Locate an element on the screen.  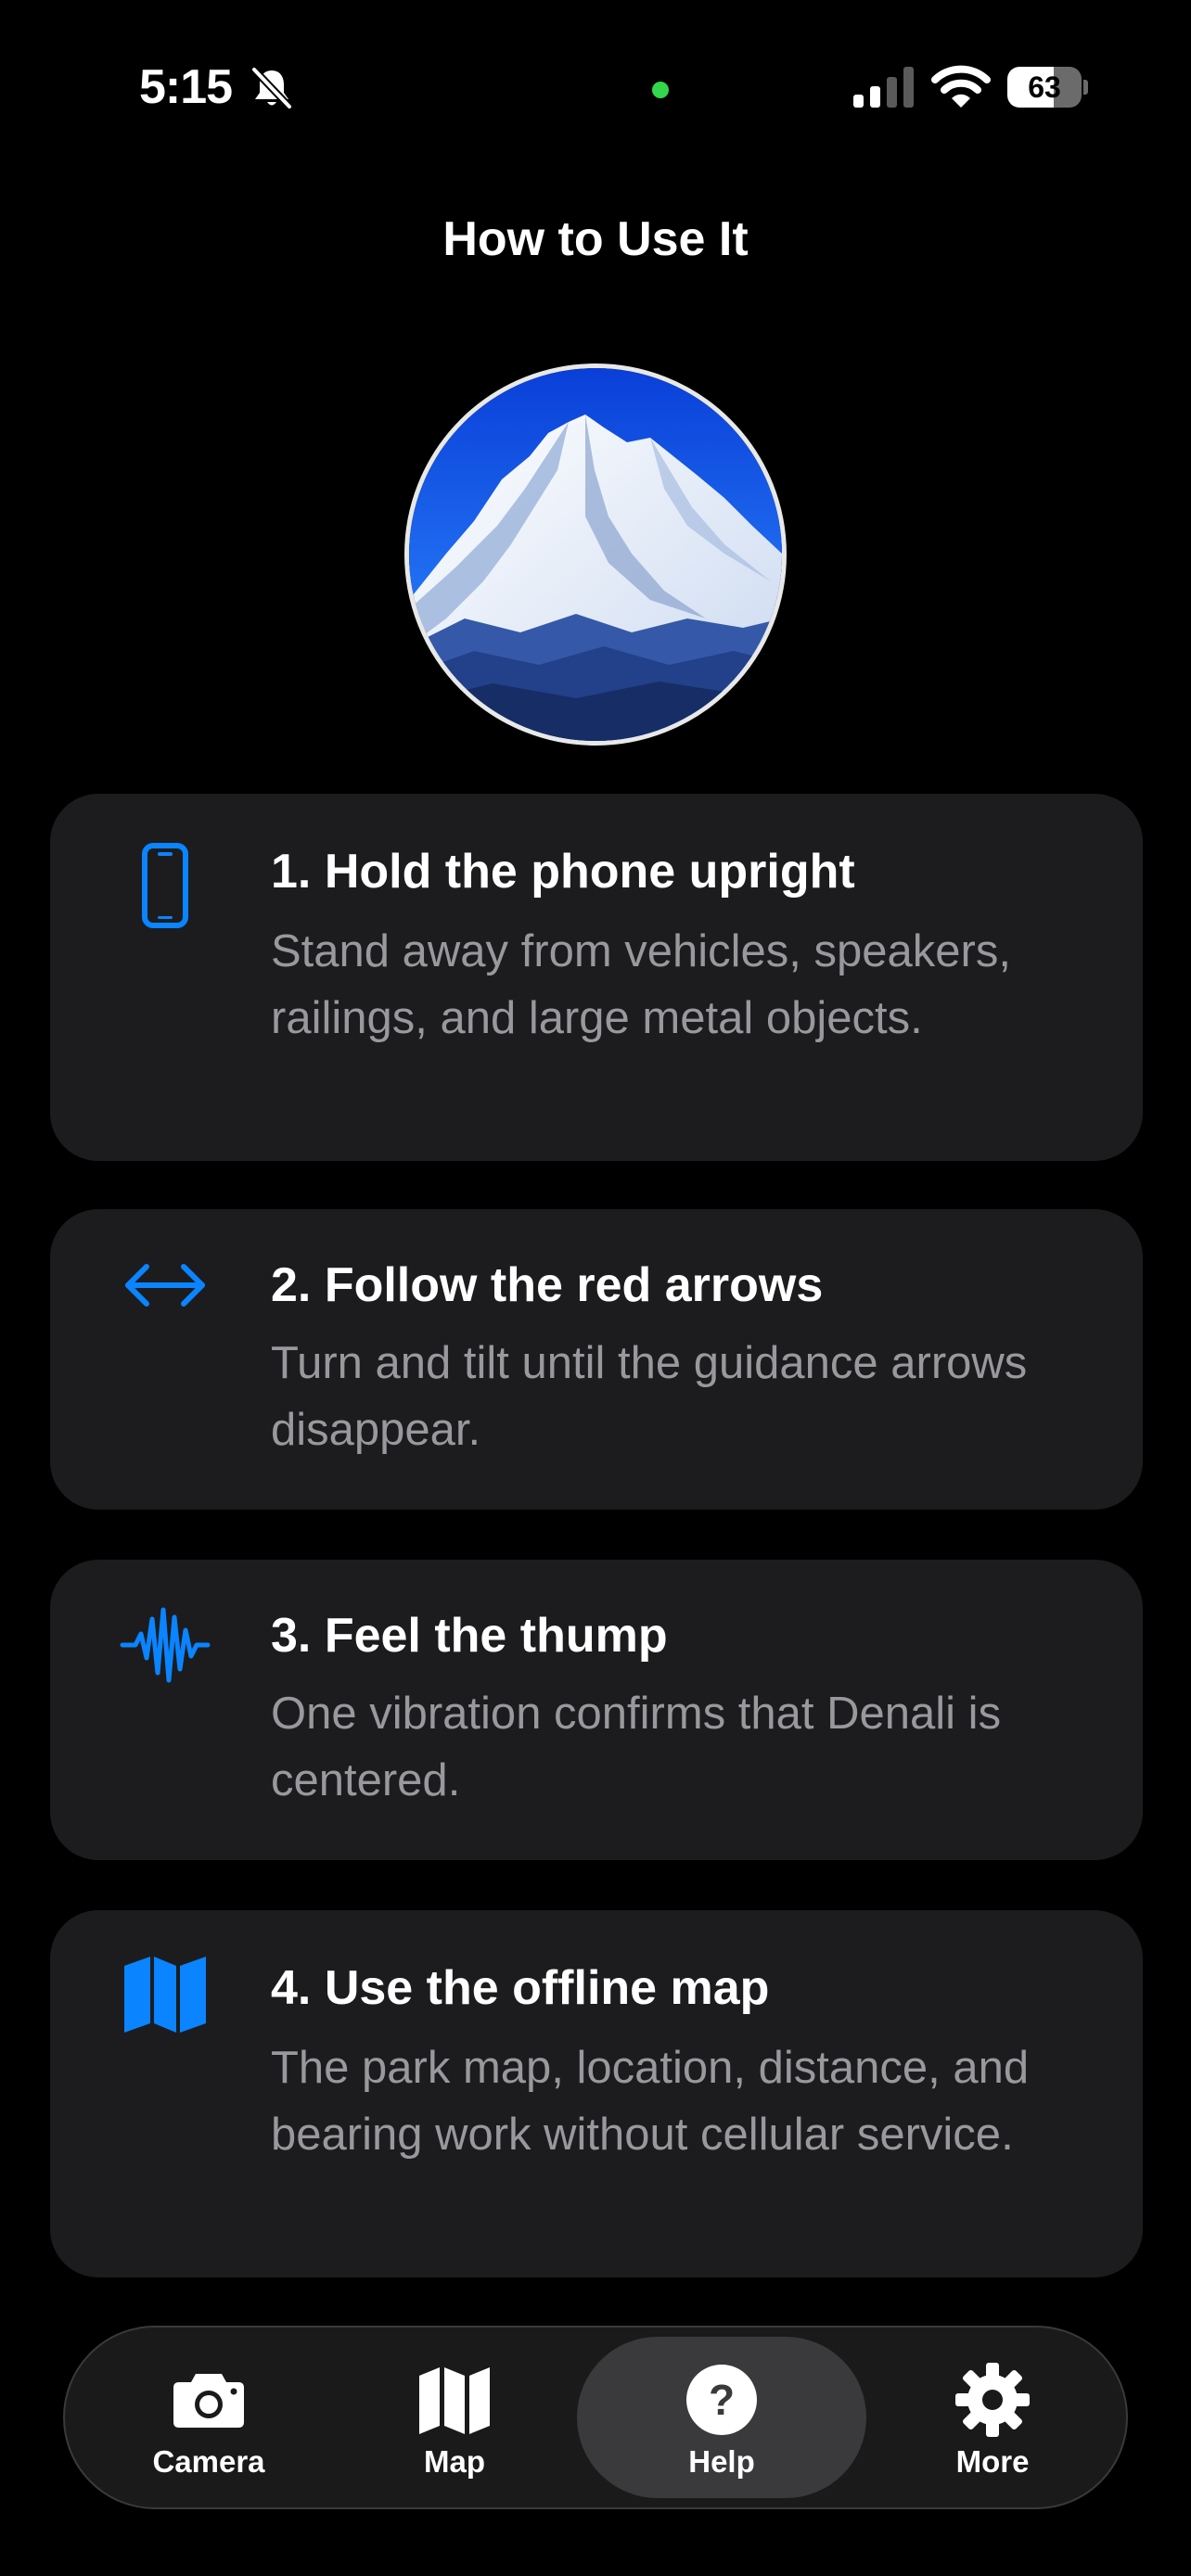
left-right-arrow-icon is located at coordinates (165, 1285).